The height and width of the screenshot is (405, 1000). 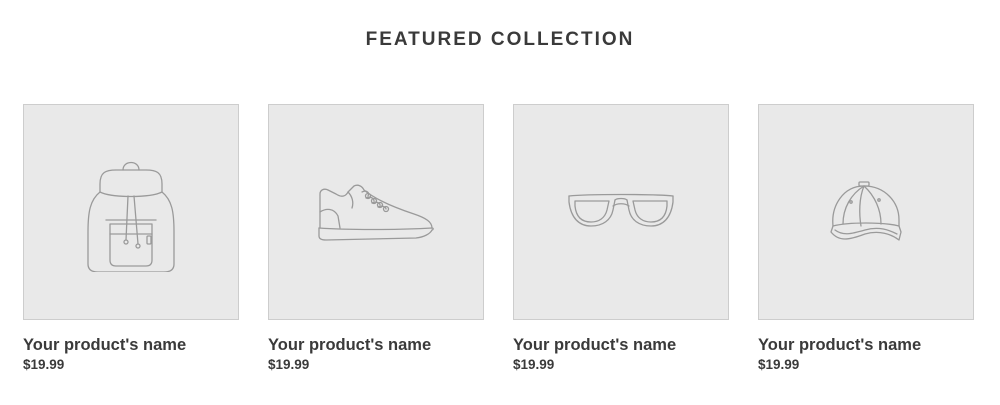 I want to click on backpack-icon, so click(x=131, y=216).